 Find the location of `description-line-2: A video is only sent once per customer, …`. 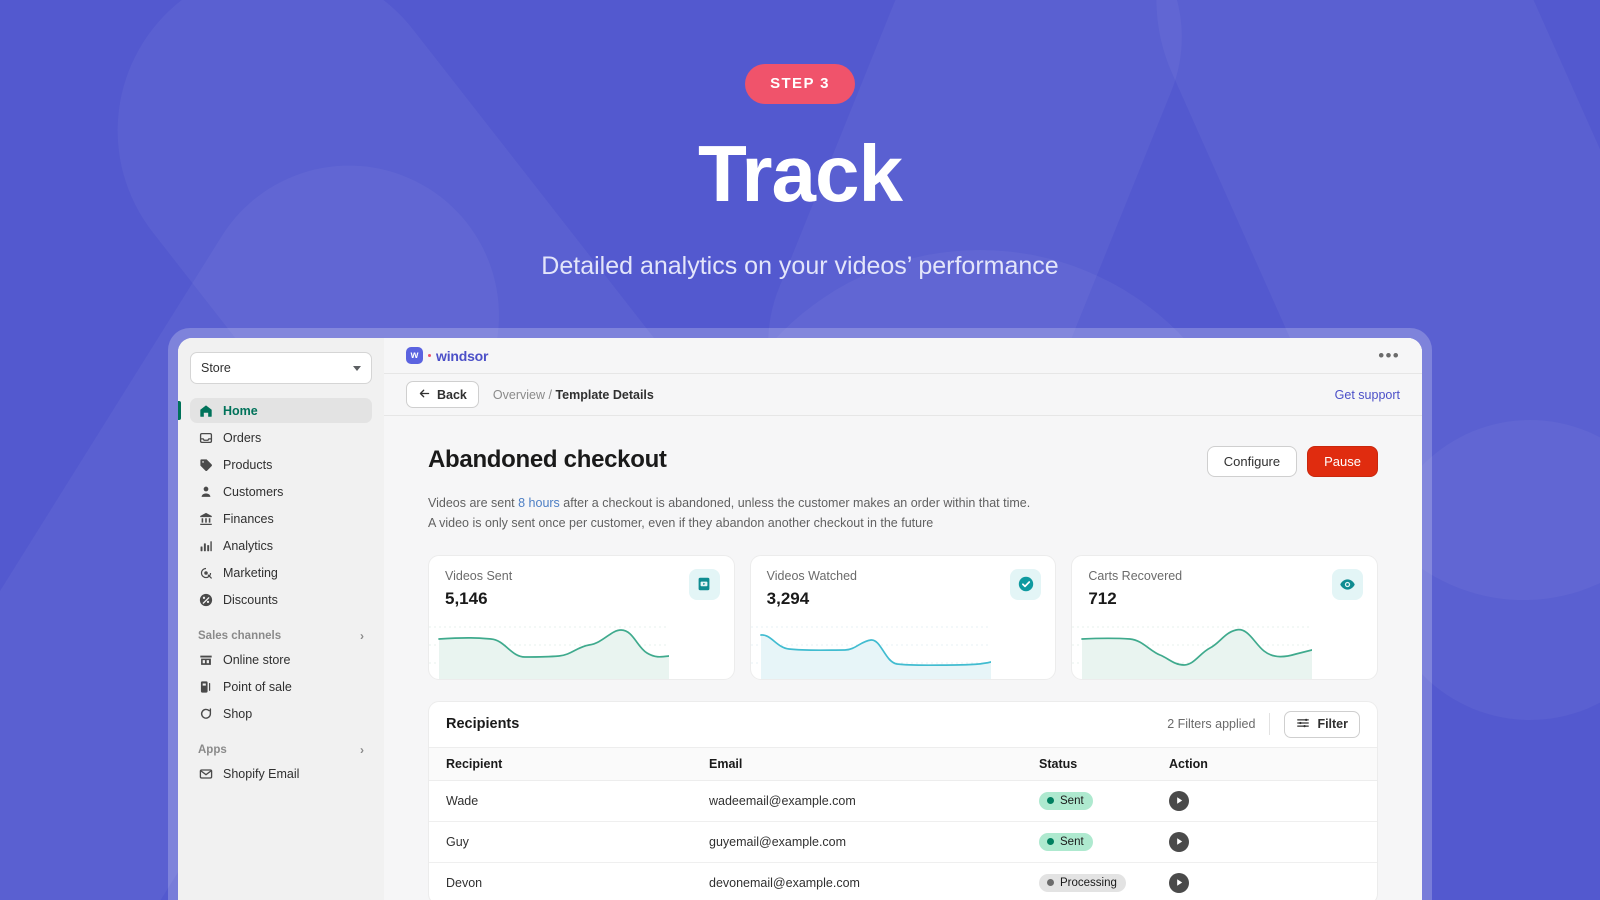

description-line-2: A video is only sent once per customer, … is located at coordinates (681, 523).